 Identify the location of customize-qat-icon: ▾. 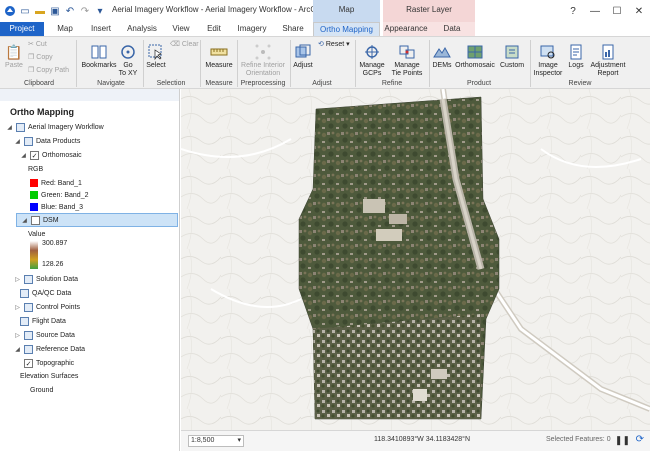
(100, 11).